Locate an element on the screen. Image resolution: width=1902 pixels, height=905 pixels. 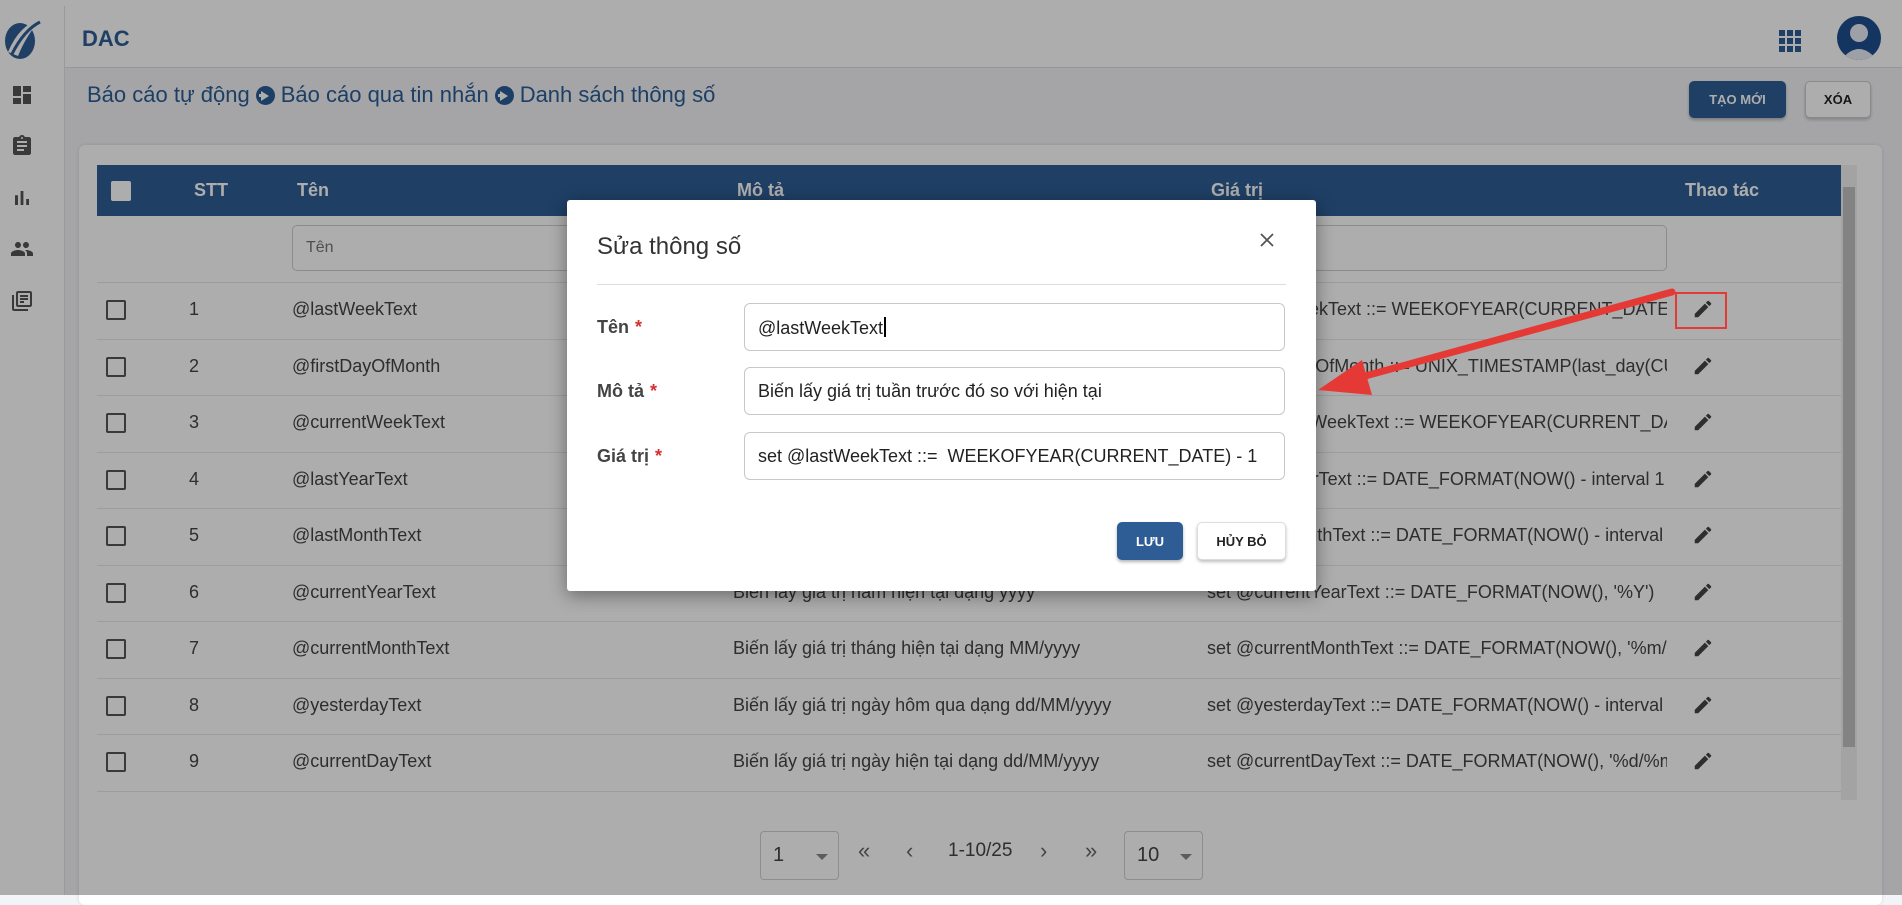
name-field-value: @lastWeekText is located at coordinates (820, 328).